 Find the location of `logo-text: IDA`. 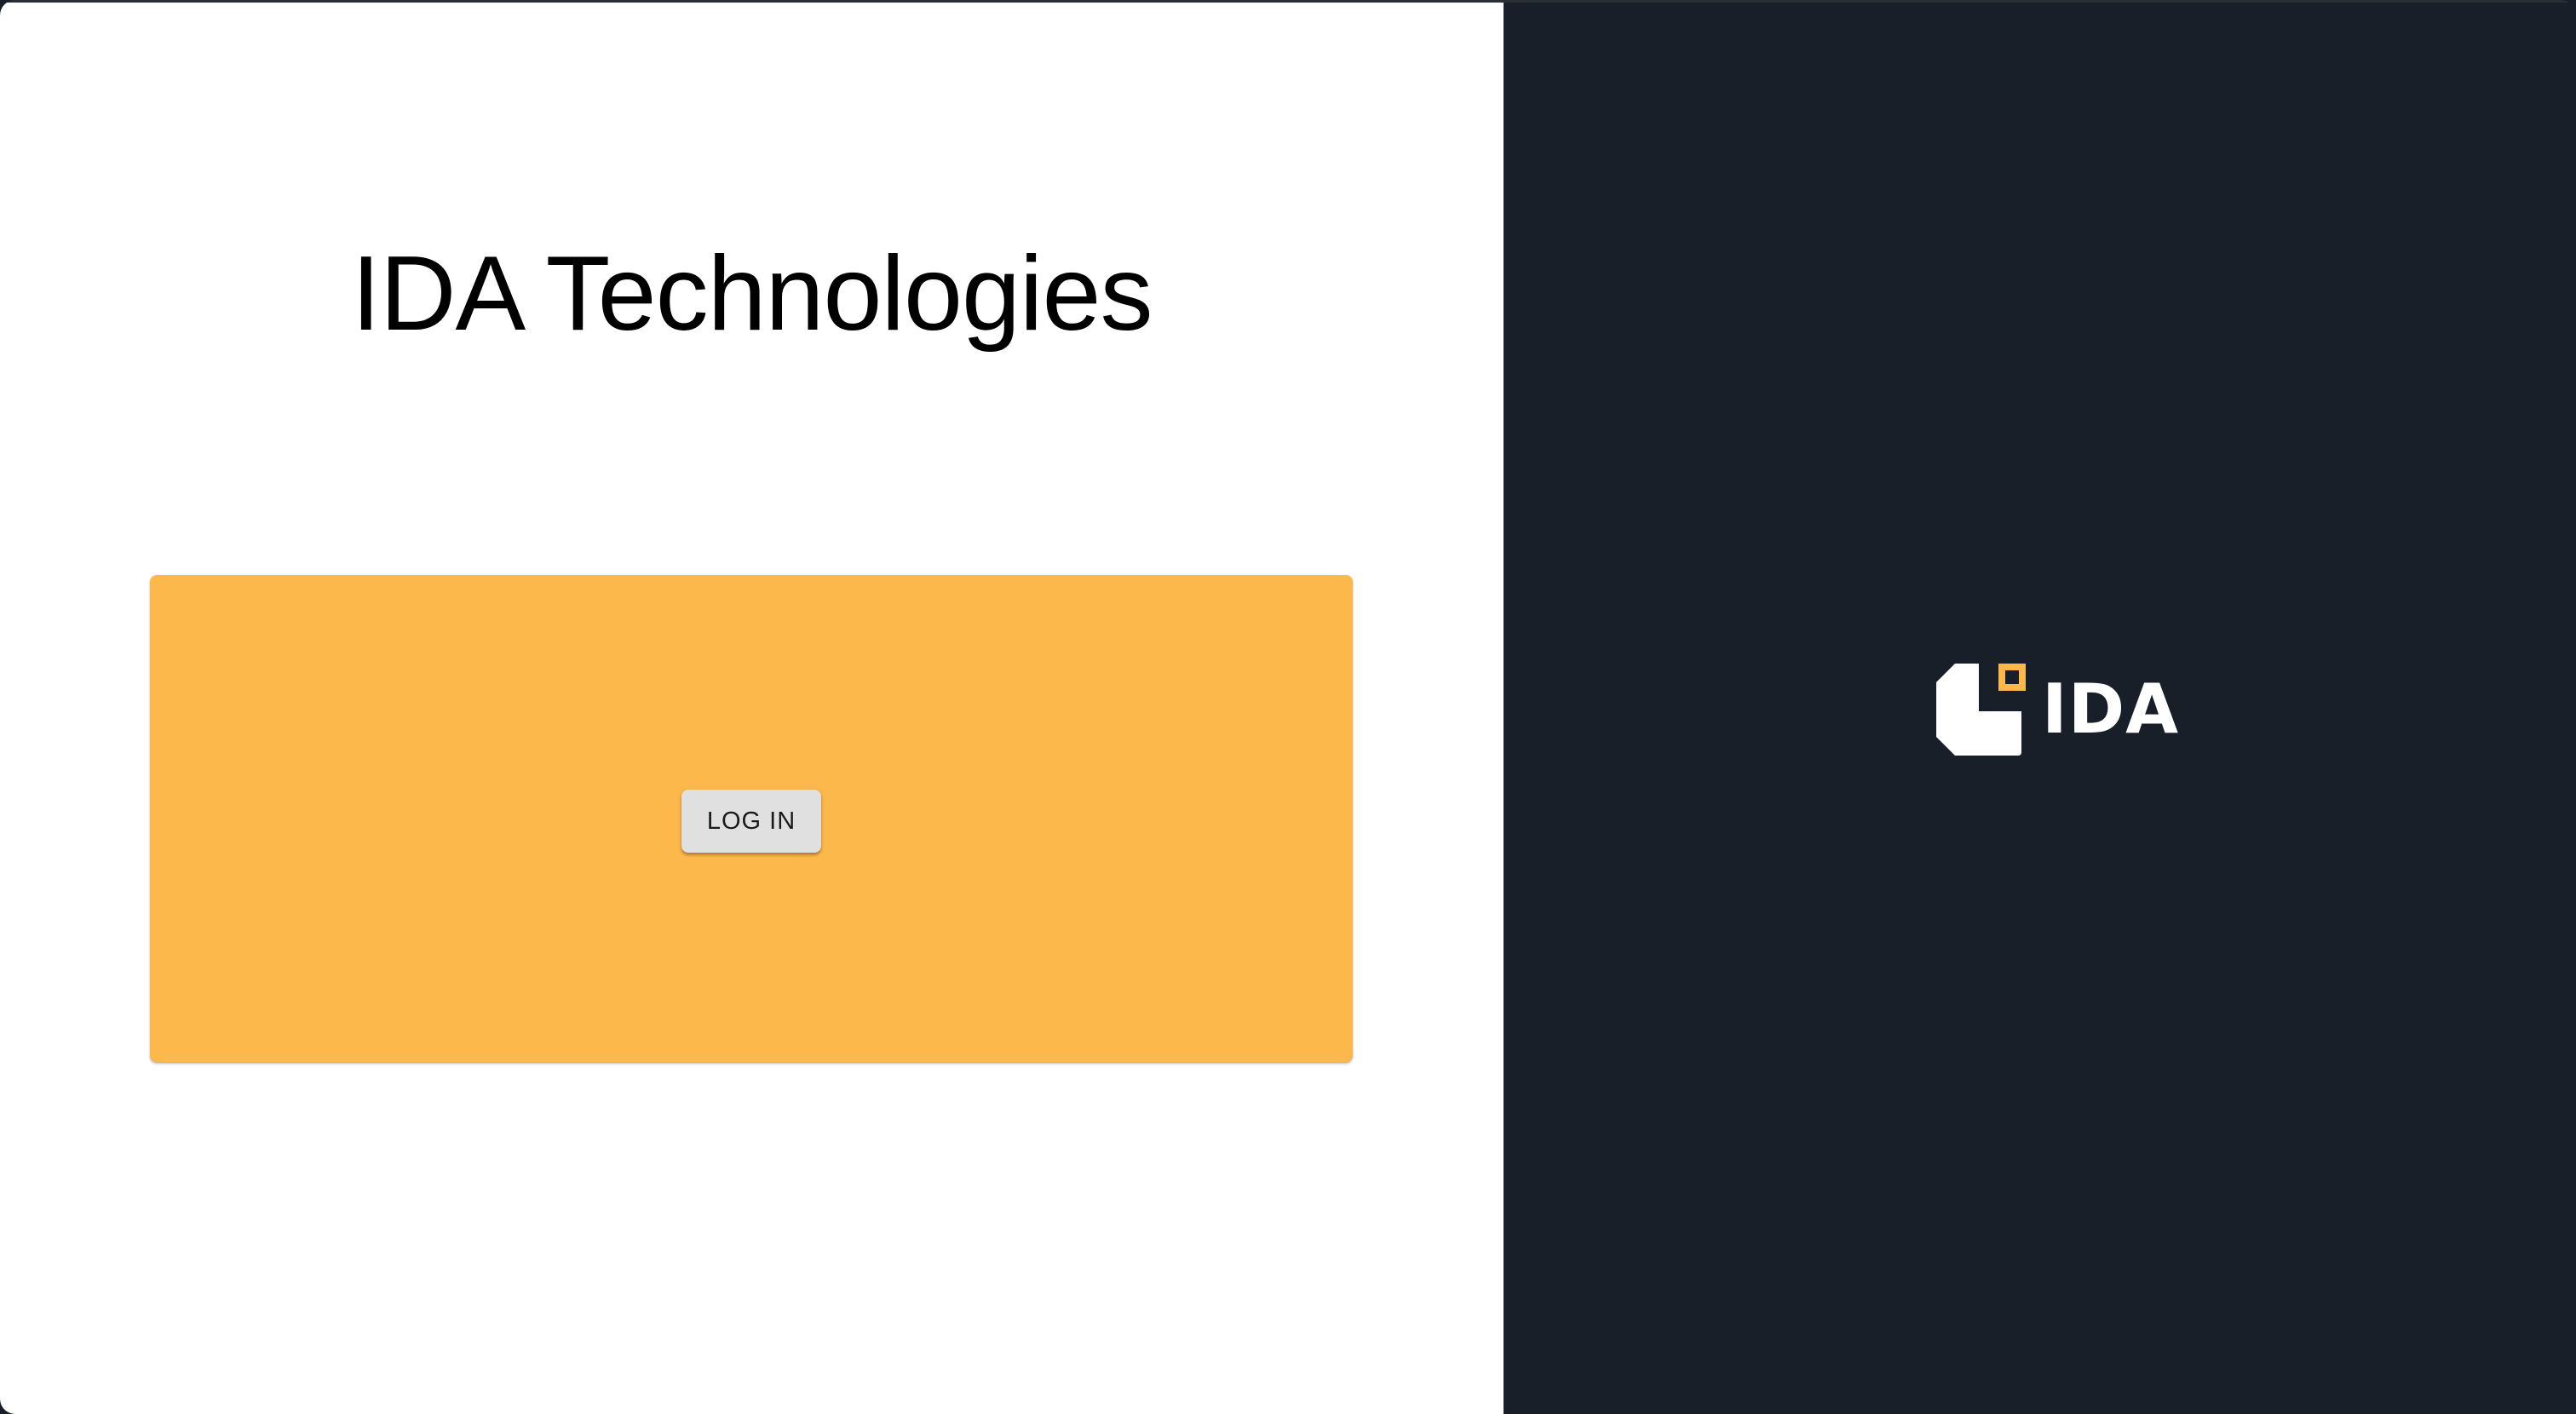

logo-text: IDA is located at coordinates (2111, 709).